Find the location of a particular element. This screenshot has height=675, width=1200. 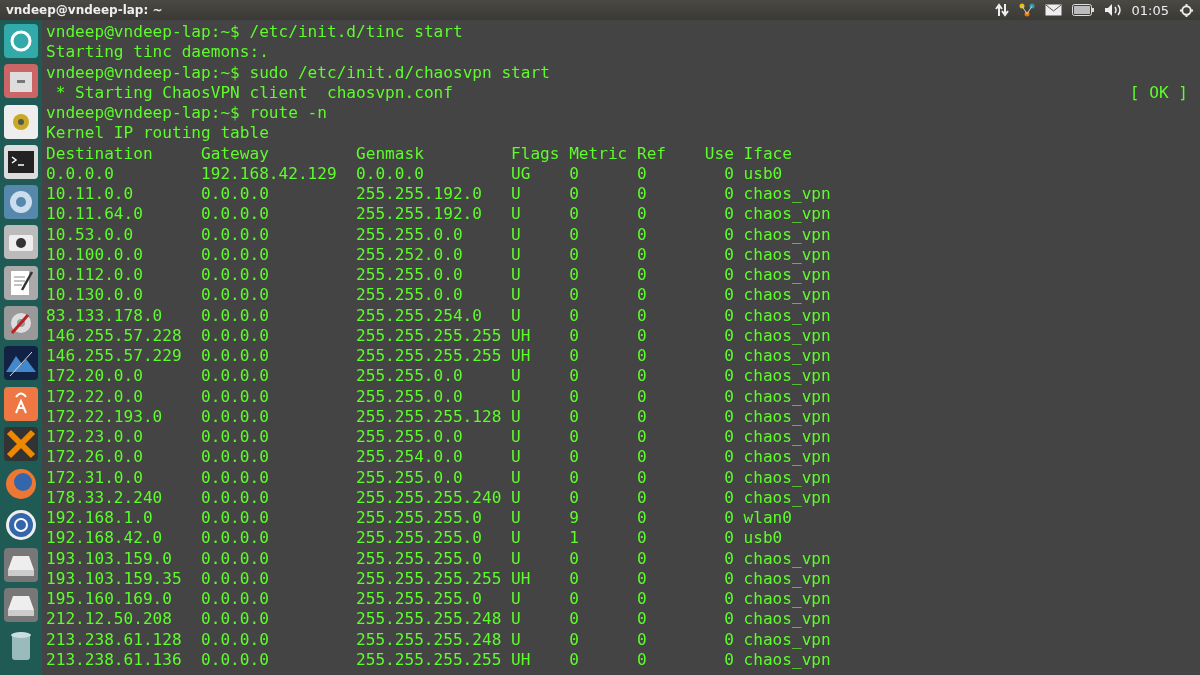

camera-icon is located at coordinates (21, 242).